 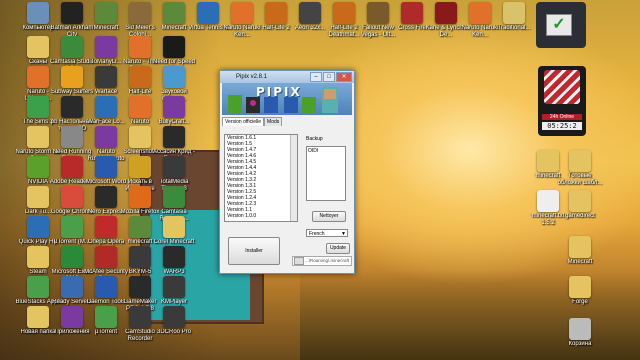 I want to click on clock-gadget: 24h Online 05:25:2, so click(x=562, y=101).